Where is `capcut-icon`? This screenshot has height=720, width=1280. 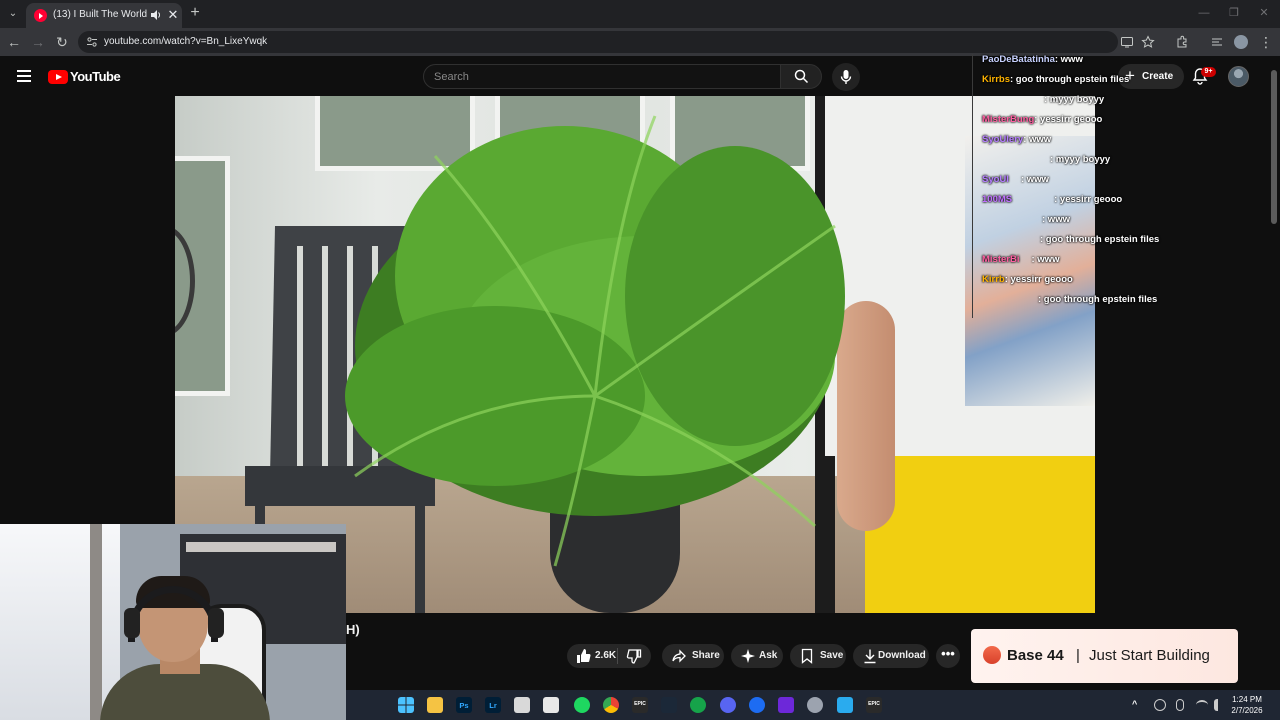 capcut-icon is located at coordinates (551, 705).